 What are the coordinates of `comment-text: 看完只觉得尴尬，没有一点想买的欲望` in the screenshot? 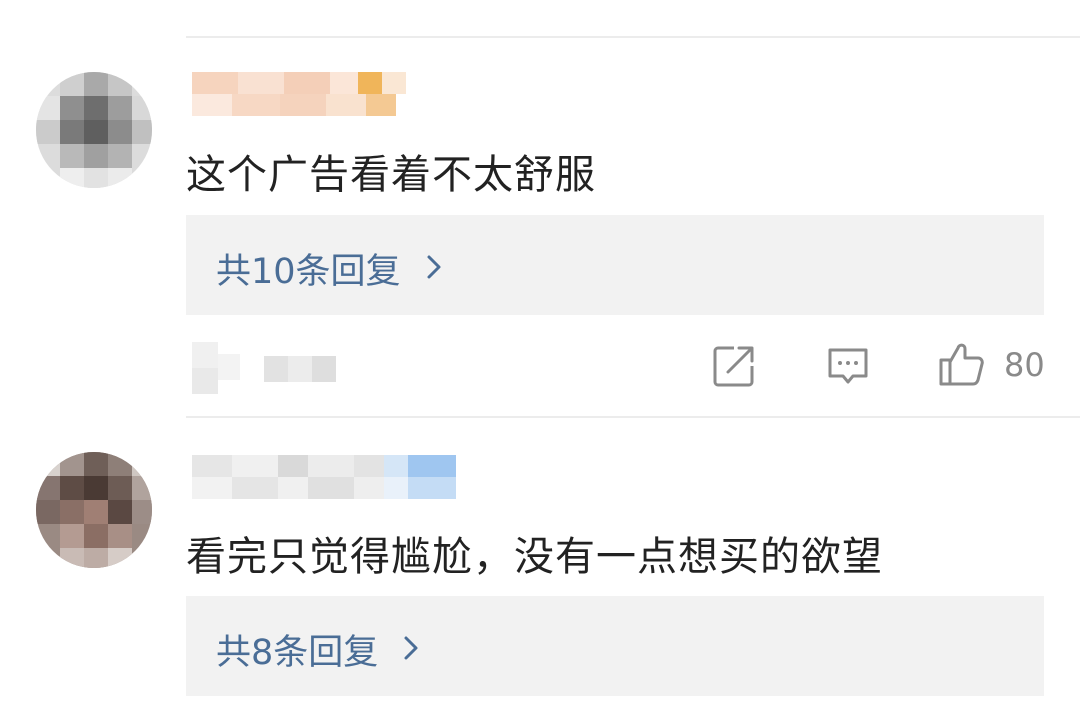 It's located at (534, 557).